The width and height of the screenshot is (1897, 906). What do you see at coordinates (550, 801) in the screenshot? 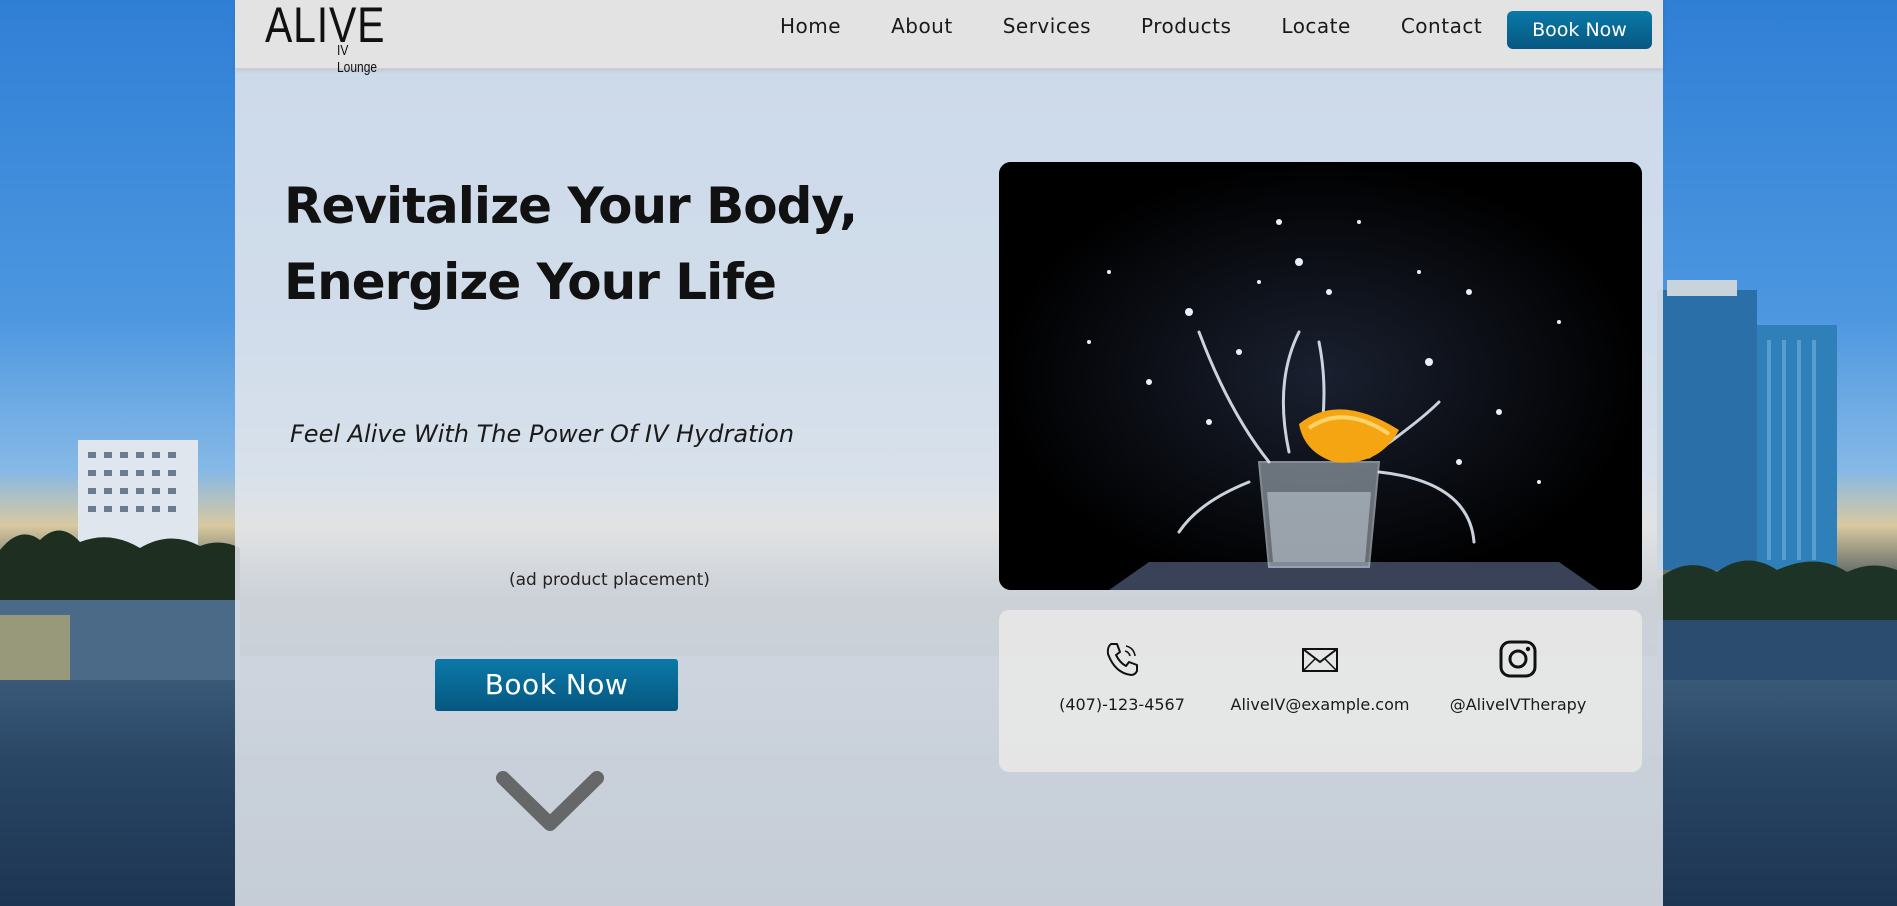
I see `chevron-down-icon` at bounding box center [550, 801].